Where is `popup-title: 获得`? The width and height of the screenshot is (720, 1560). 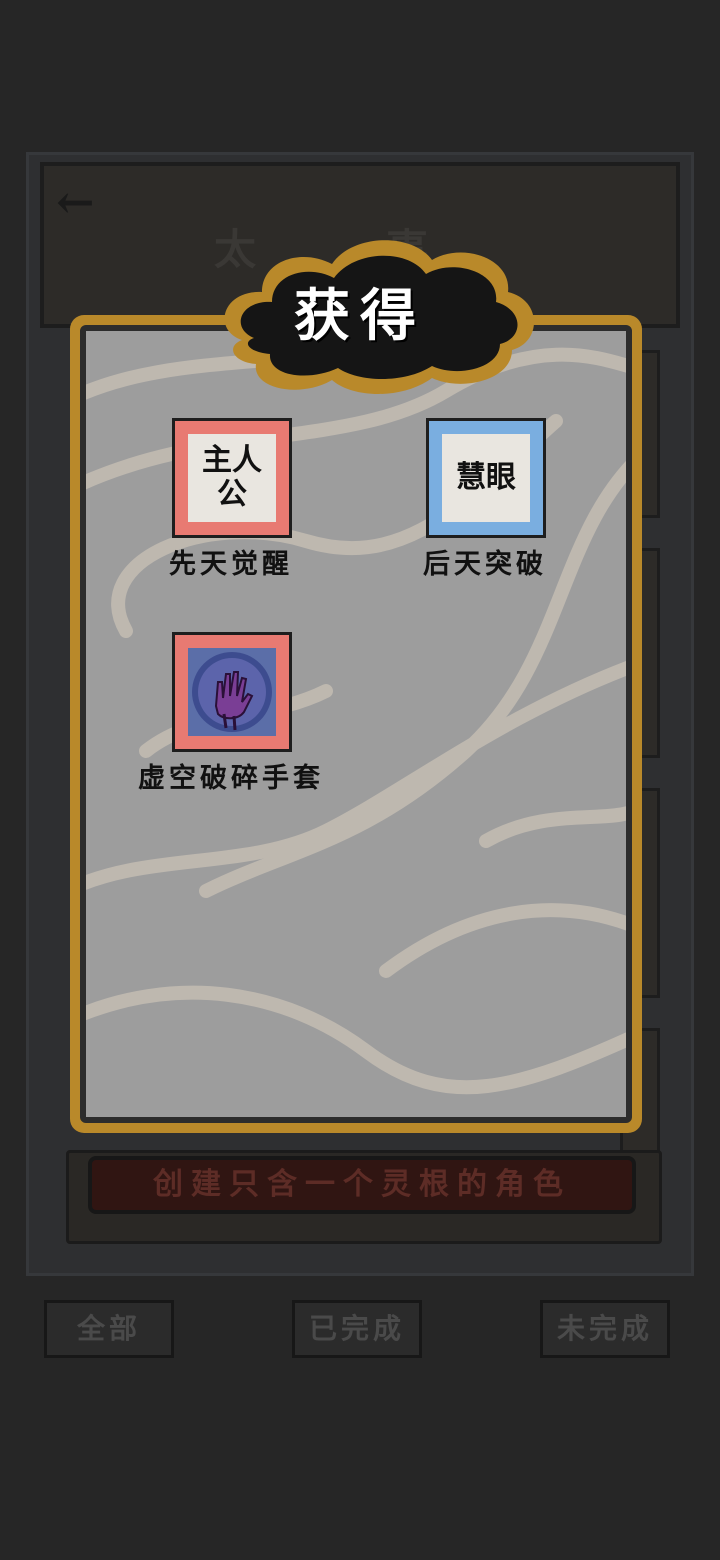
popup-title: 获得 is located at coordinates (360, 316).